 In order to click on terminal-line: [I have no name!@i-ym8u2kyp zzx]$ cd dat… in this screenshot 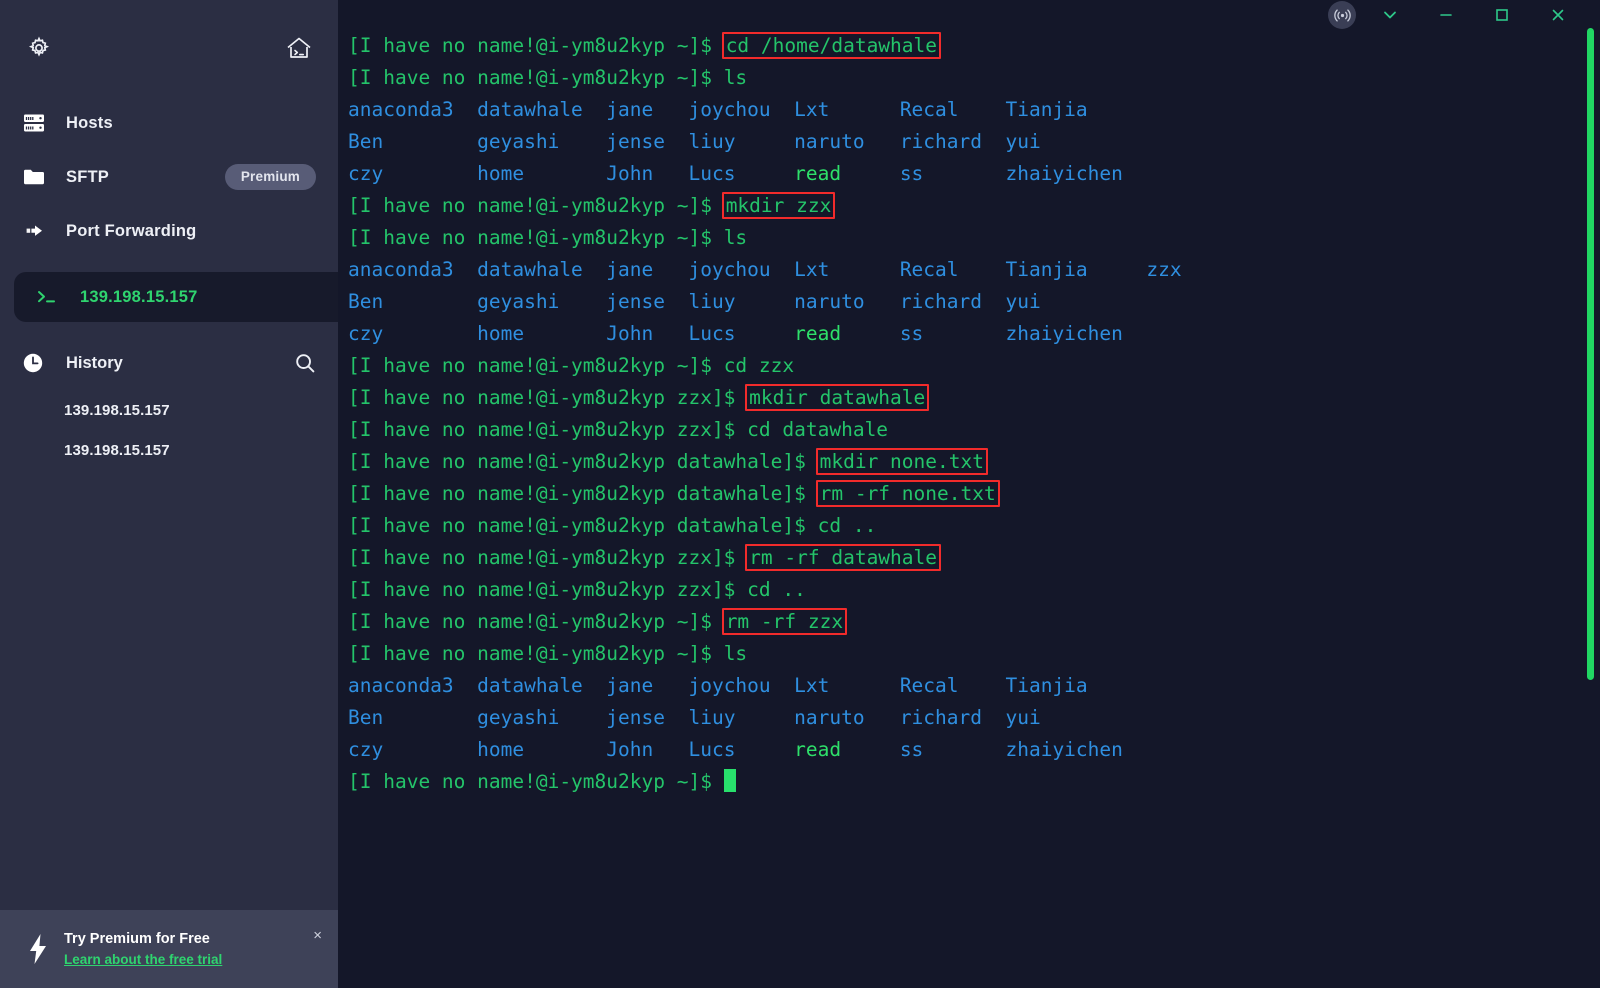, I will do `click(974, 430)`.